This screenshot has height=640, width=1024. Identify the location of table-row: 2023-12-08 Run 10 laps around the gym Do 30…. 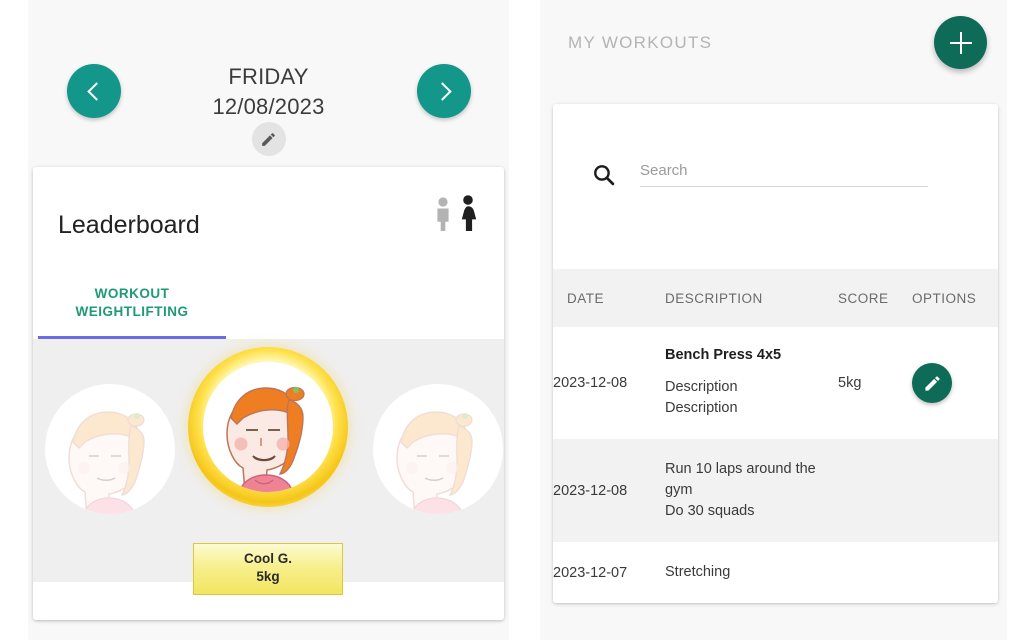
(775, 490).